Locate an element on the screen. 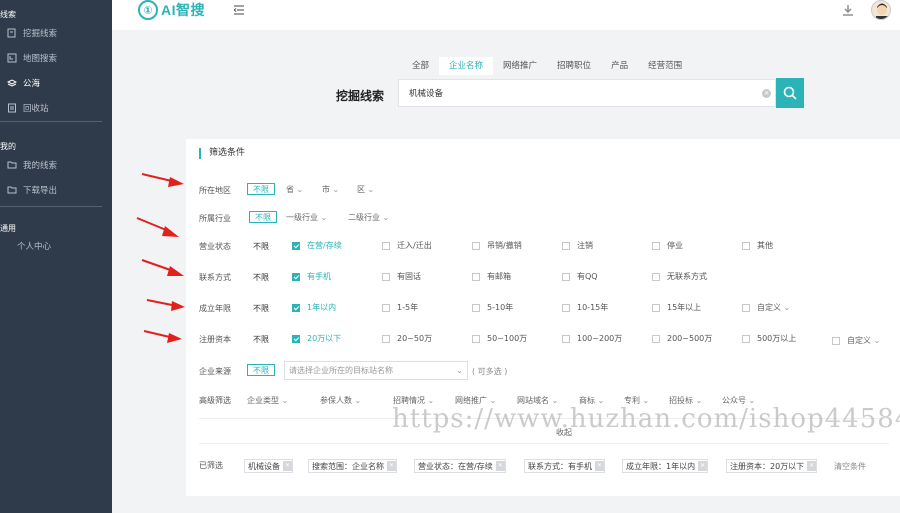 This screenshot has width=900, height=513. capital-custom: 自定义 is located at coordinates (856, 340).